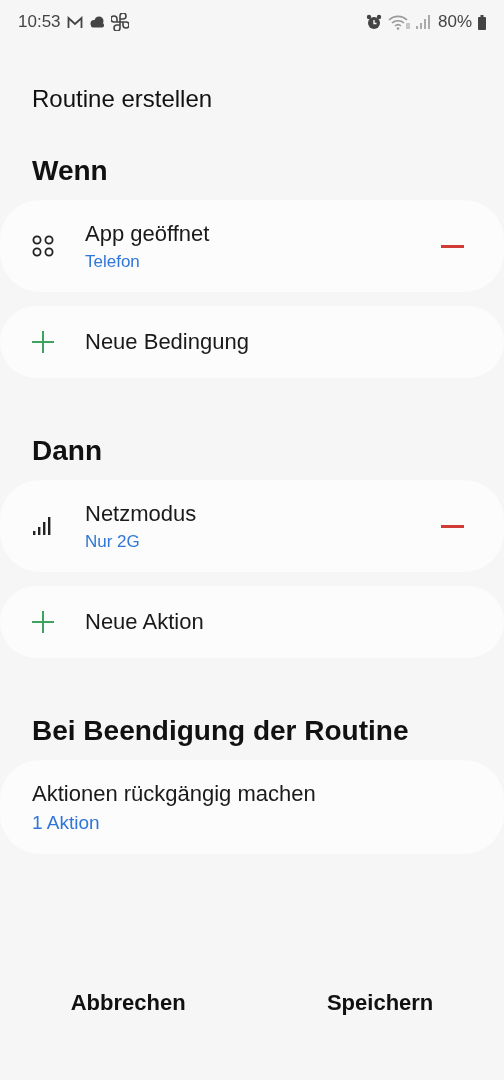 Image resolution: width=504 pixels, height=1080 pixels. I want to click on item-title: App geöffnet, so click(148, 233).